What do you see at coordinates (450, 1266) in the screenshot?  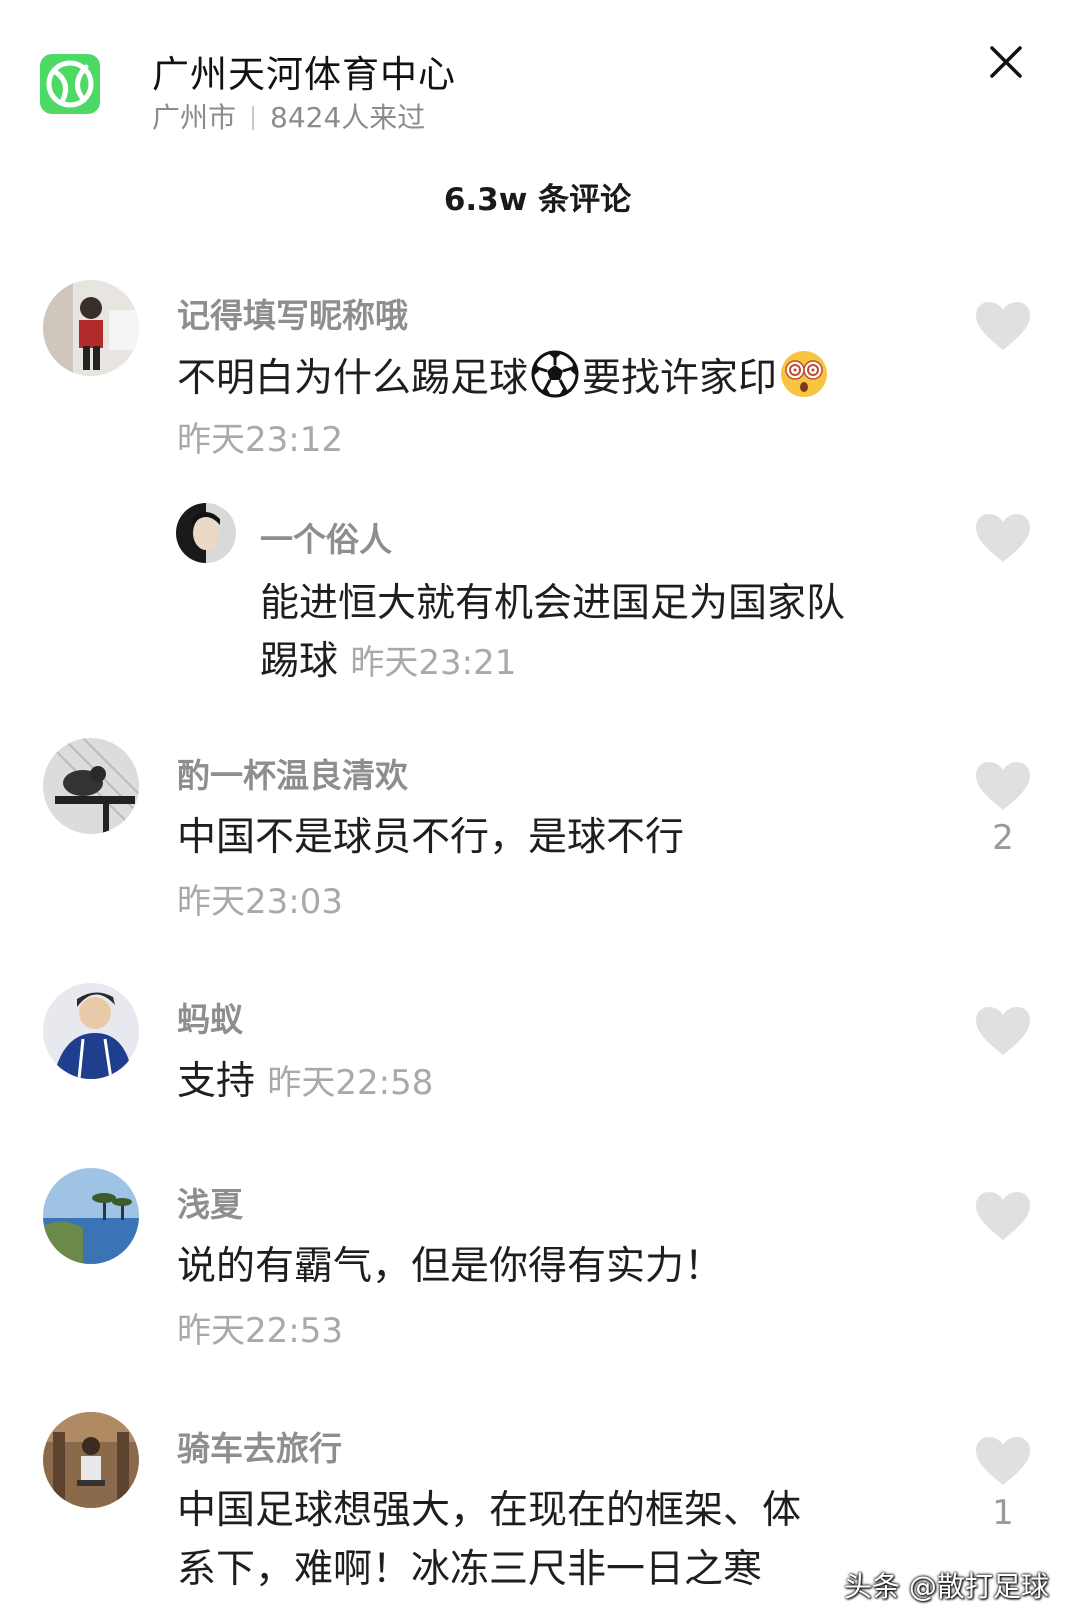 I see `comment-text: 说的有霸气，但是你得有实力！` at bounding box center [450, 1266].